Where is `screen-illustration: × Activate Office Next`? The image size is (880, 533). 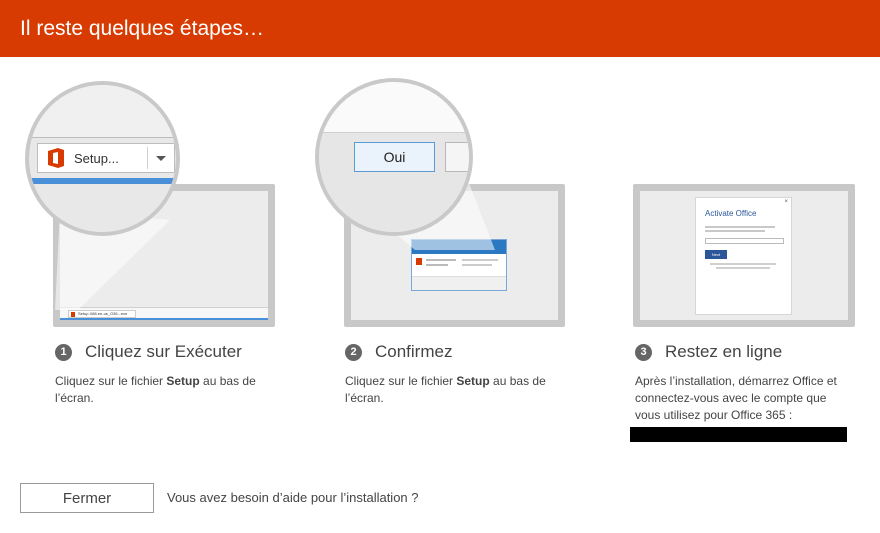
screen-illustration: × Activate Office Next is located at coordinates (744, 255).